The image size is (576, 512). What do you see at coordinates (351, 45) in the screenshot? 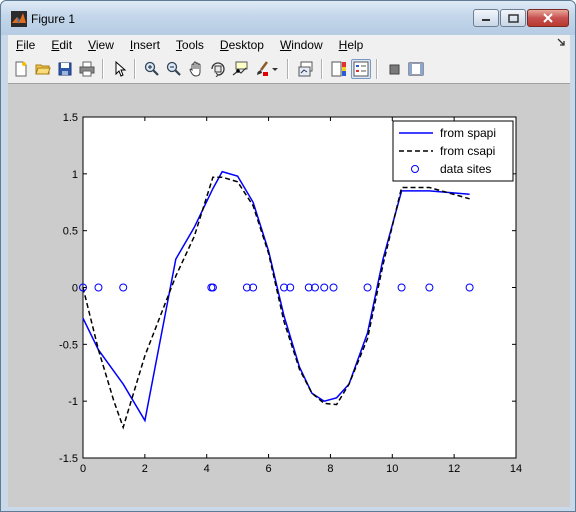
I see `menu-help: Help` at bounding box center [351, 45].